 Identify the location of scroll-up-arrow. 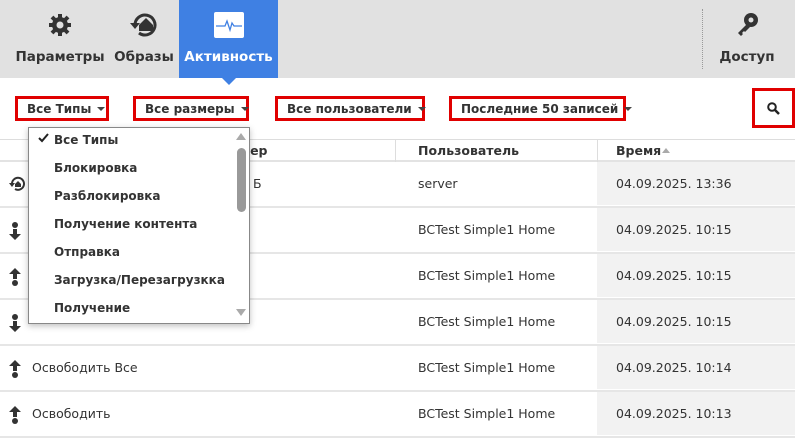
(241, 136).